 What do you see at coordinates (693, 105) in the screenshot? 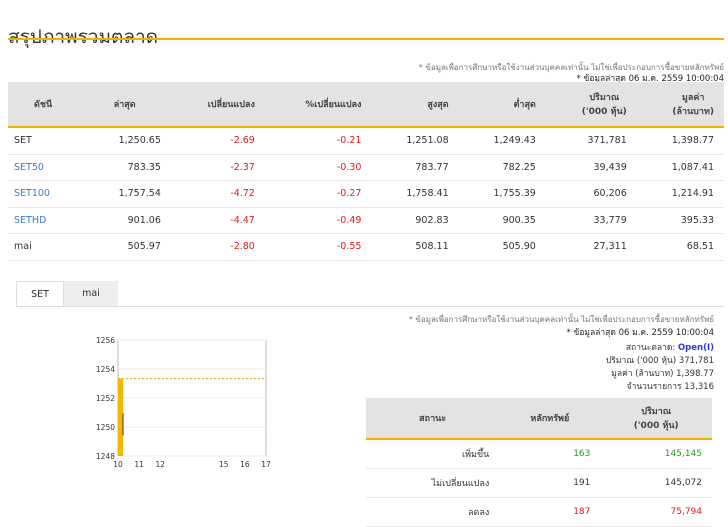
I see `col-value-label: มูลค่า (ล้านบาท)` at bounding box center [693, 105].